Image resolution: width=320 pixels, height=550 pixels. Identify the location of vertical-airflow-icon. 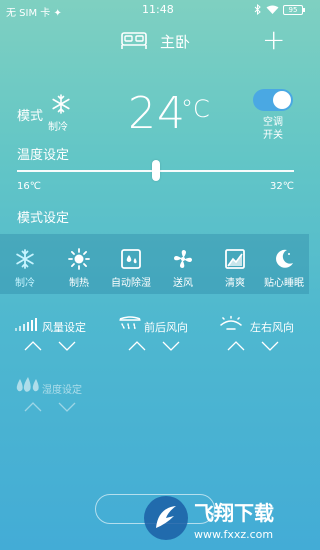
(130, 323).